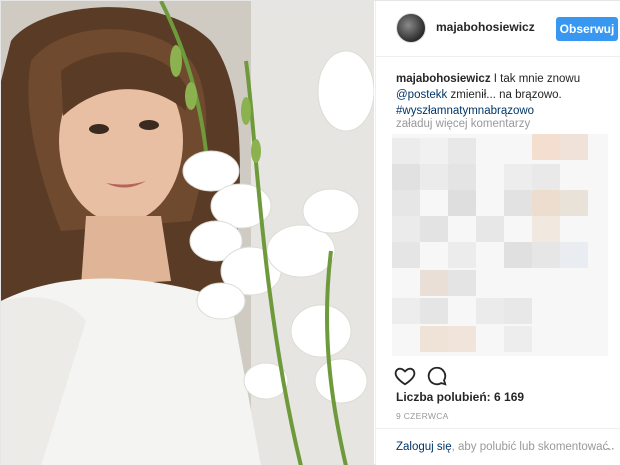 This screenshot has width=620, height=465. I want to click on post-header: majabohosiewicz Obserwuj, so click(498, 29).